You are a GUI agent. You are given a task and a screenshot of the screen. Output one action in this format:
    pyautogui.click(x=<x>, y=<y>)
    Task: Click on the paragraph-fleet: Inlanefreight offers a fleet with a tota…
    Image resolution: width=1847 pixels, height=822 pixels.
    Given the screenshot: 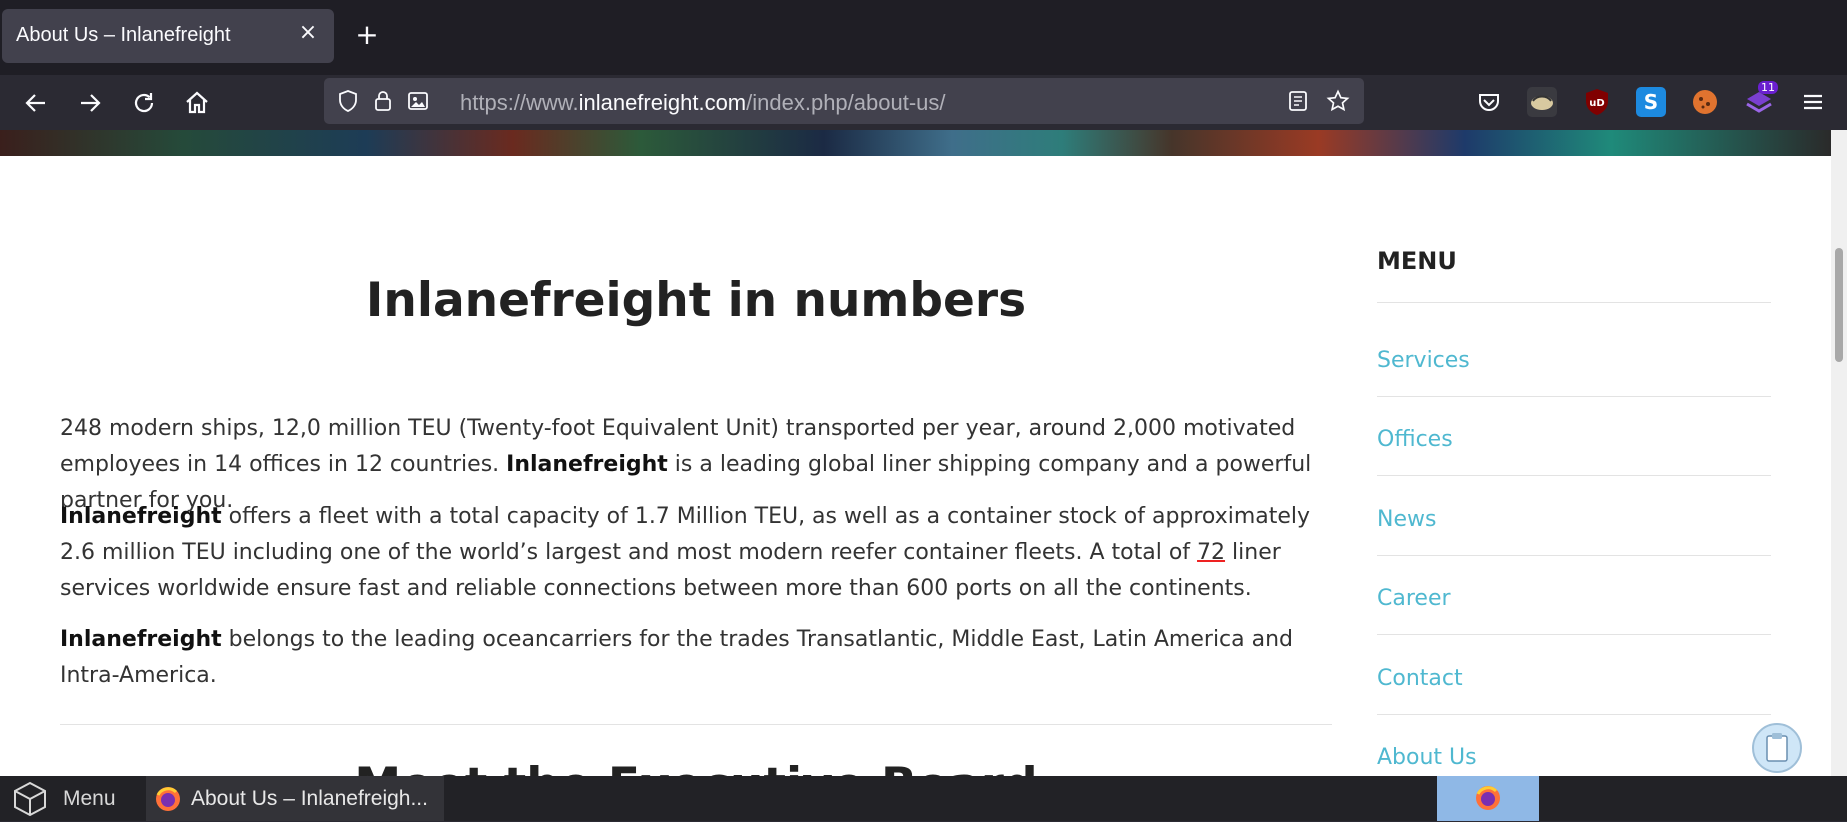 What is the action you would take?
    pyautogui.click(x=700, y=553)
    